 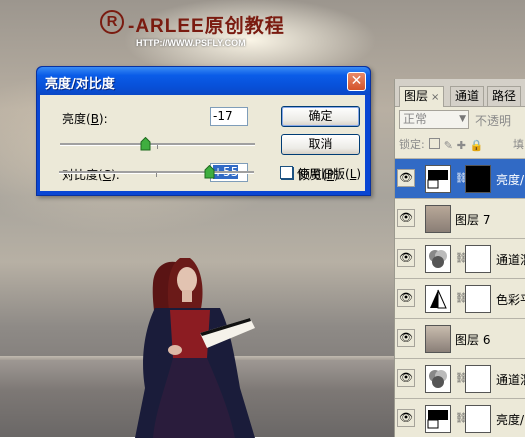 What do you see at coordinates (441, 145) in the screenshot?
I see `lock-row: 锁定: ✎ ✚ 🔒` at bounding box center [441, 145].